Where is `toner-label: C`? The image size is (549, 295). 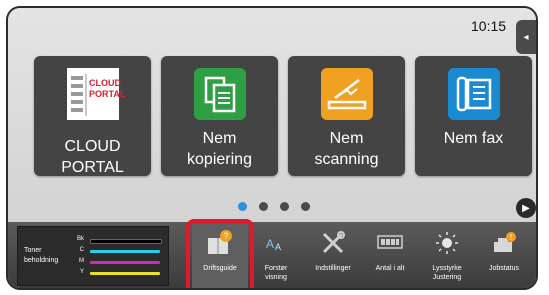 toner-label: C is located at coordinates (81, 250).